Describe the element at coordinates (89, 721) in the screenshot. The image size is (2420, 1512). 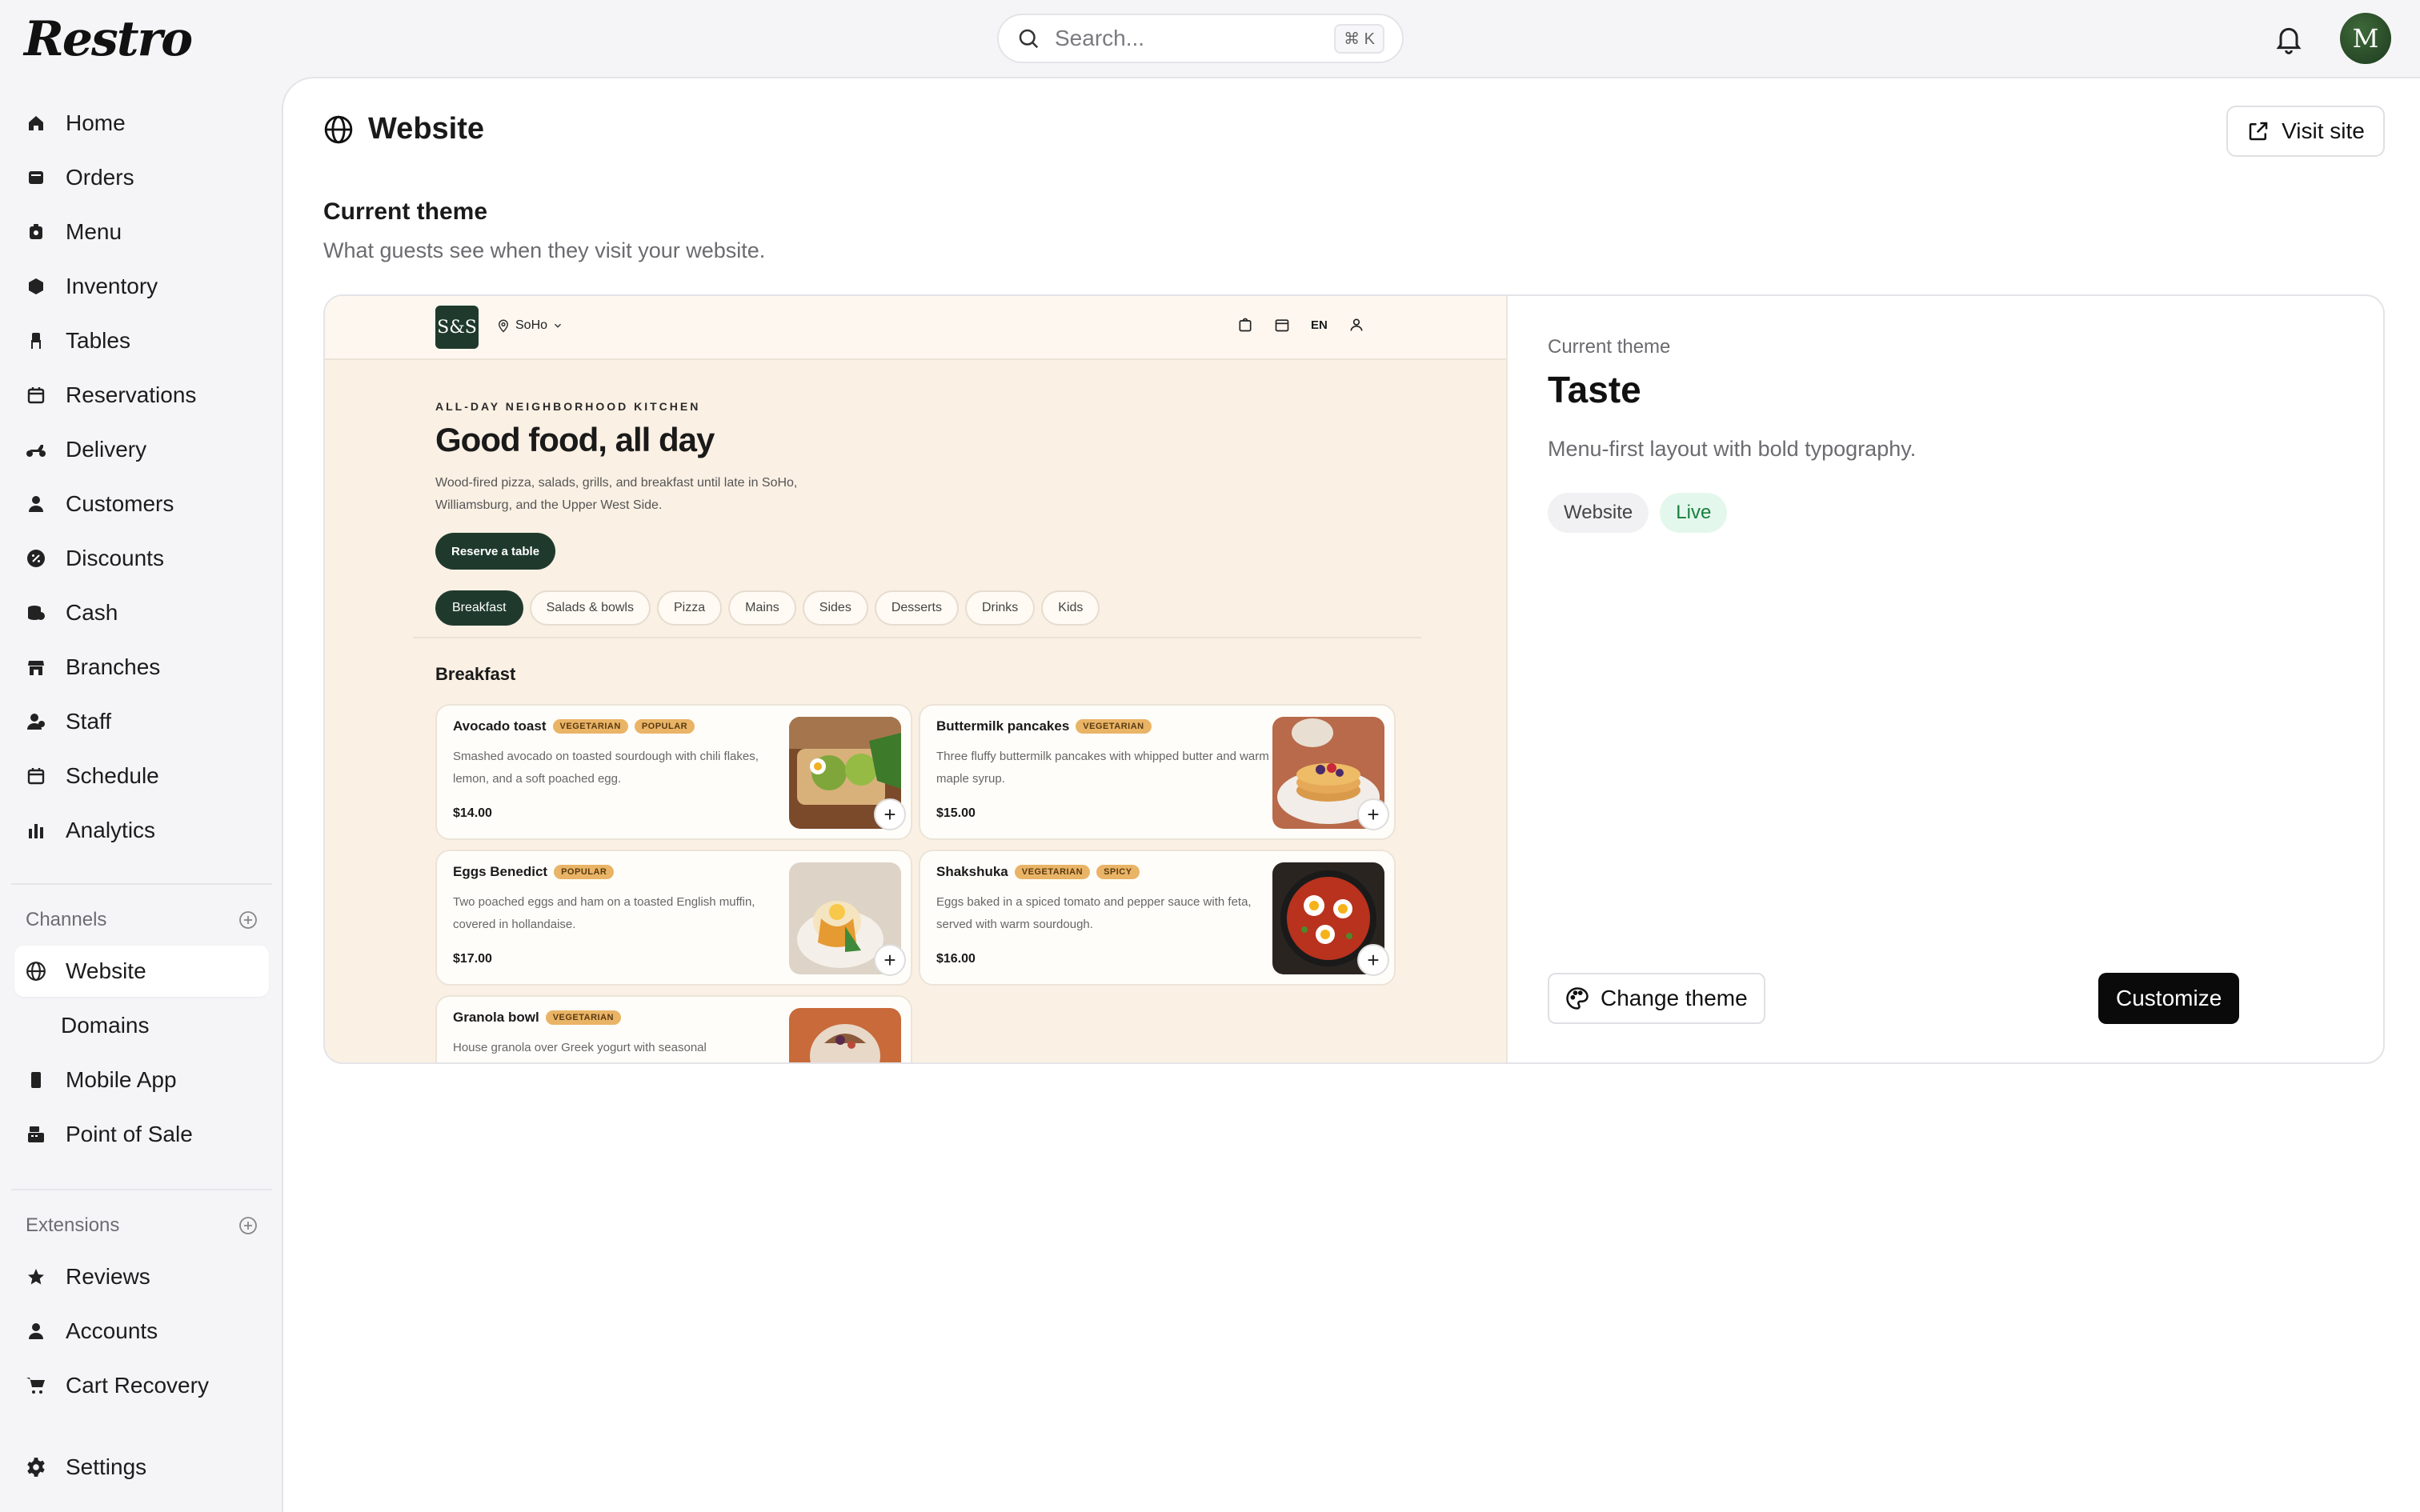
I see `sidebar-item-label: Staff` at that location.